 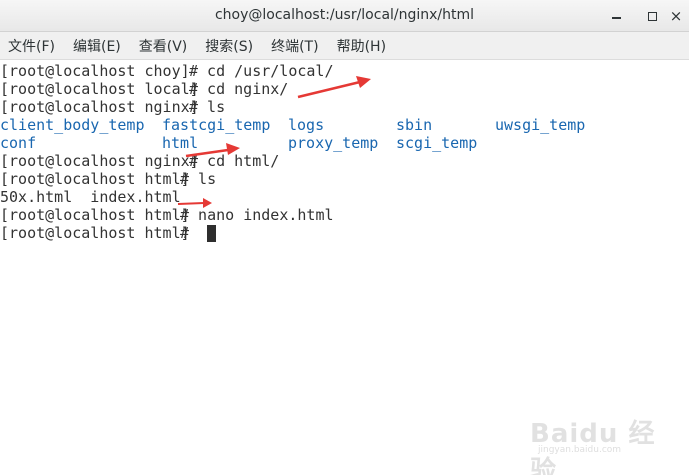 What do you see at coordinates (216, 125) in the screenshot?
I see `dir-entry: fastcgi_temp` at bounding box center [216, 125].